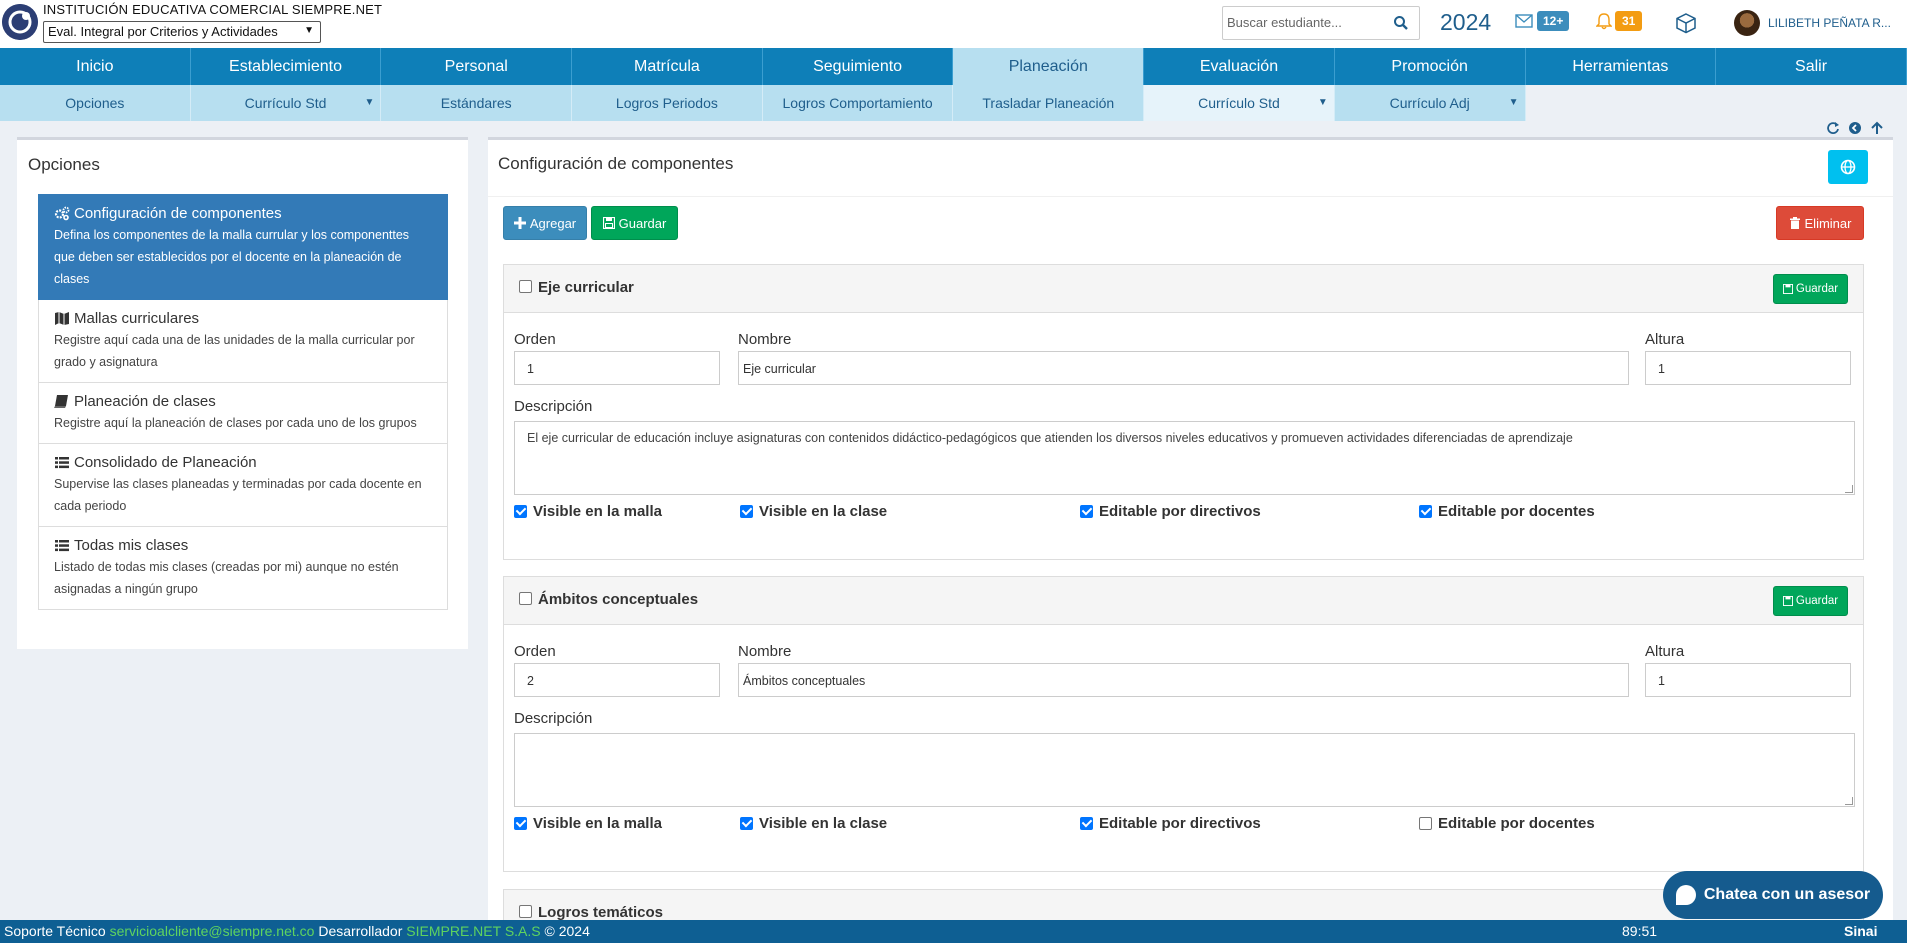 This screenshot has height=943, width=1907. I want to click on back-circle-icon, so click(1855, 128).